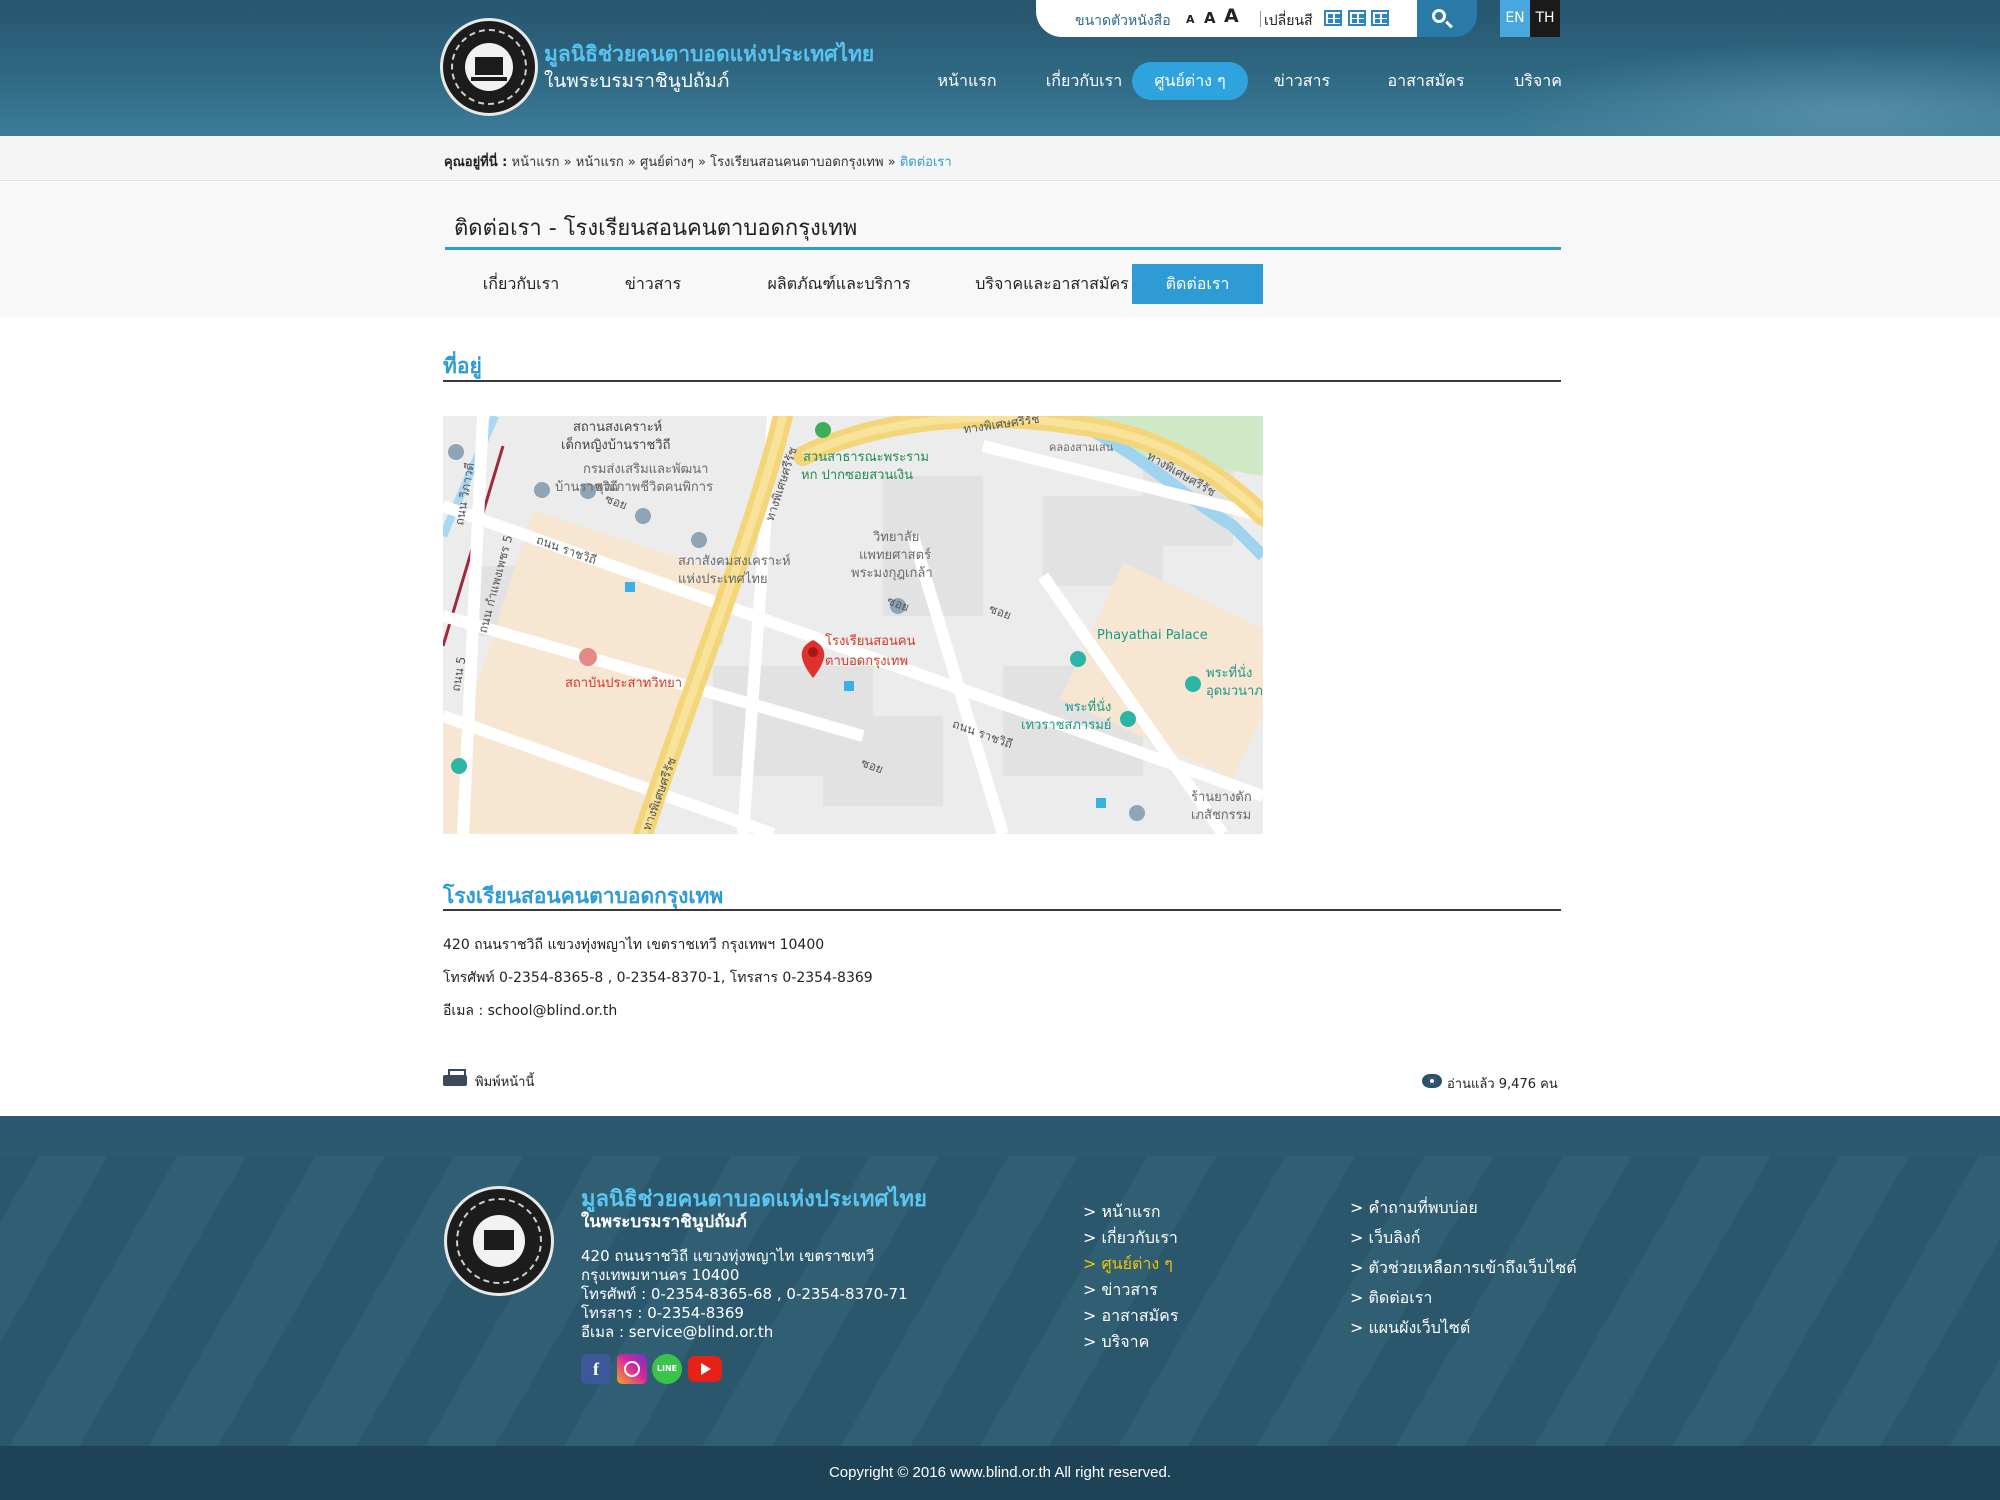  I want to click on printer-icon, so click(455, 1079).